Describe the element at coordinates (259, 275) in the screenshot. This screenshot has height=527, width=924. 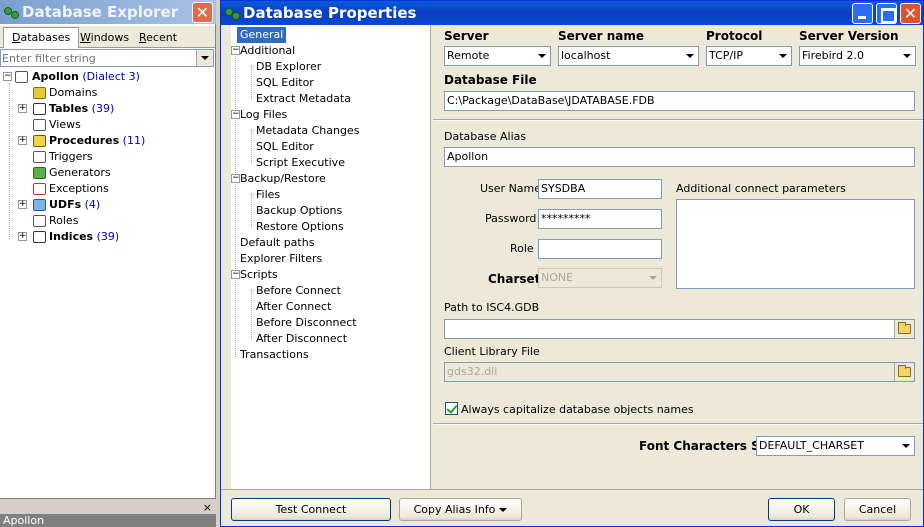
I see `nav-scripts: Scripts` at that location.